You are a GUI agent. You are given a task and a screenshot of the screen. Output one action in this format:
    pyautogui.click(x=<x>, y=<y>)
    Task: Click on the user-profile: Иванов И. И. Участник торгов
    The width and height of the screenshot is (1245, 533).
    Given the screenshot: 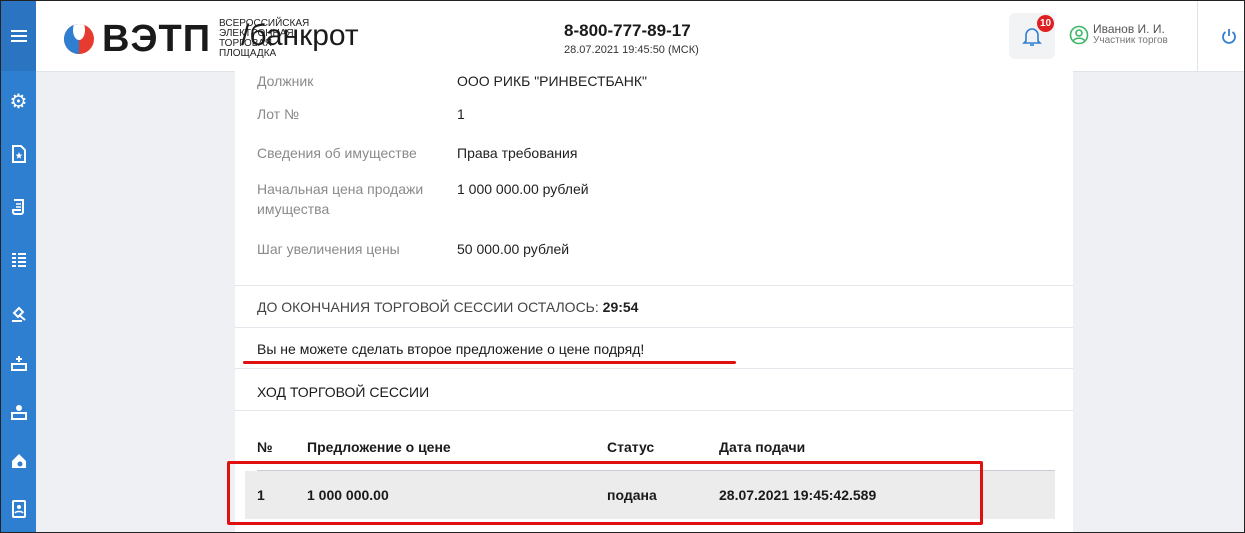 What is the action you would take?
    pyautogui.click(x=1118, y=35)
    